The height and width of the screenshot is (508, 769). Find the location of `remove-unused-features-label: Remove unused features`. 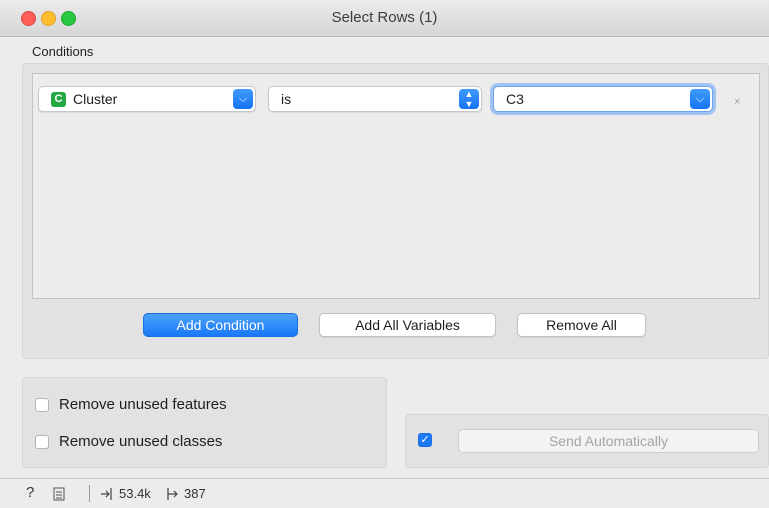

remove-unused-features-label: Remove unused features is located at coordinates (143, 404).